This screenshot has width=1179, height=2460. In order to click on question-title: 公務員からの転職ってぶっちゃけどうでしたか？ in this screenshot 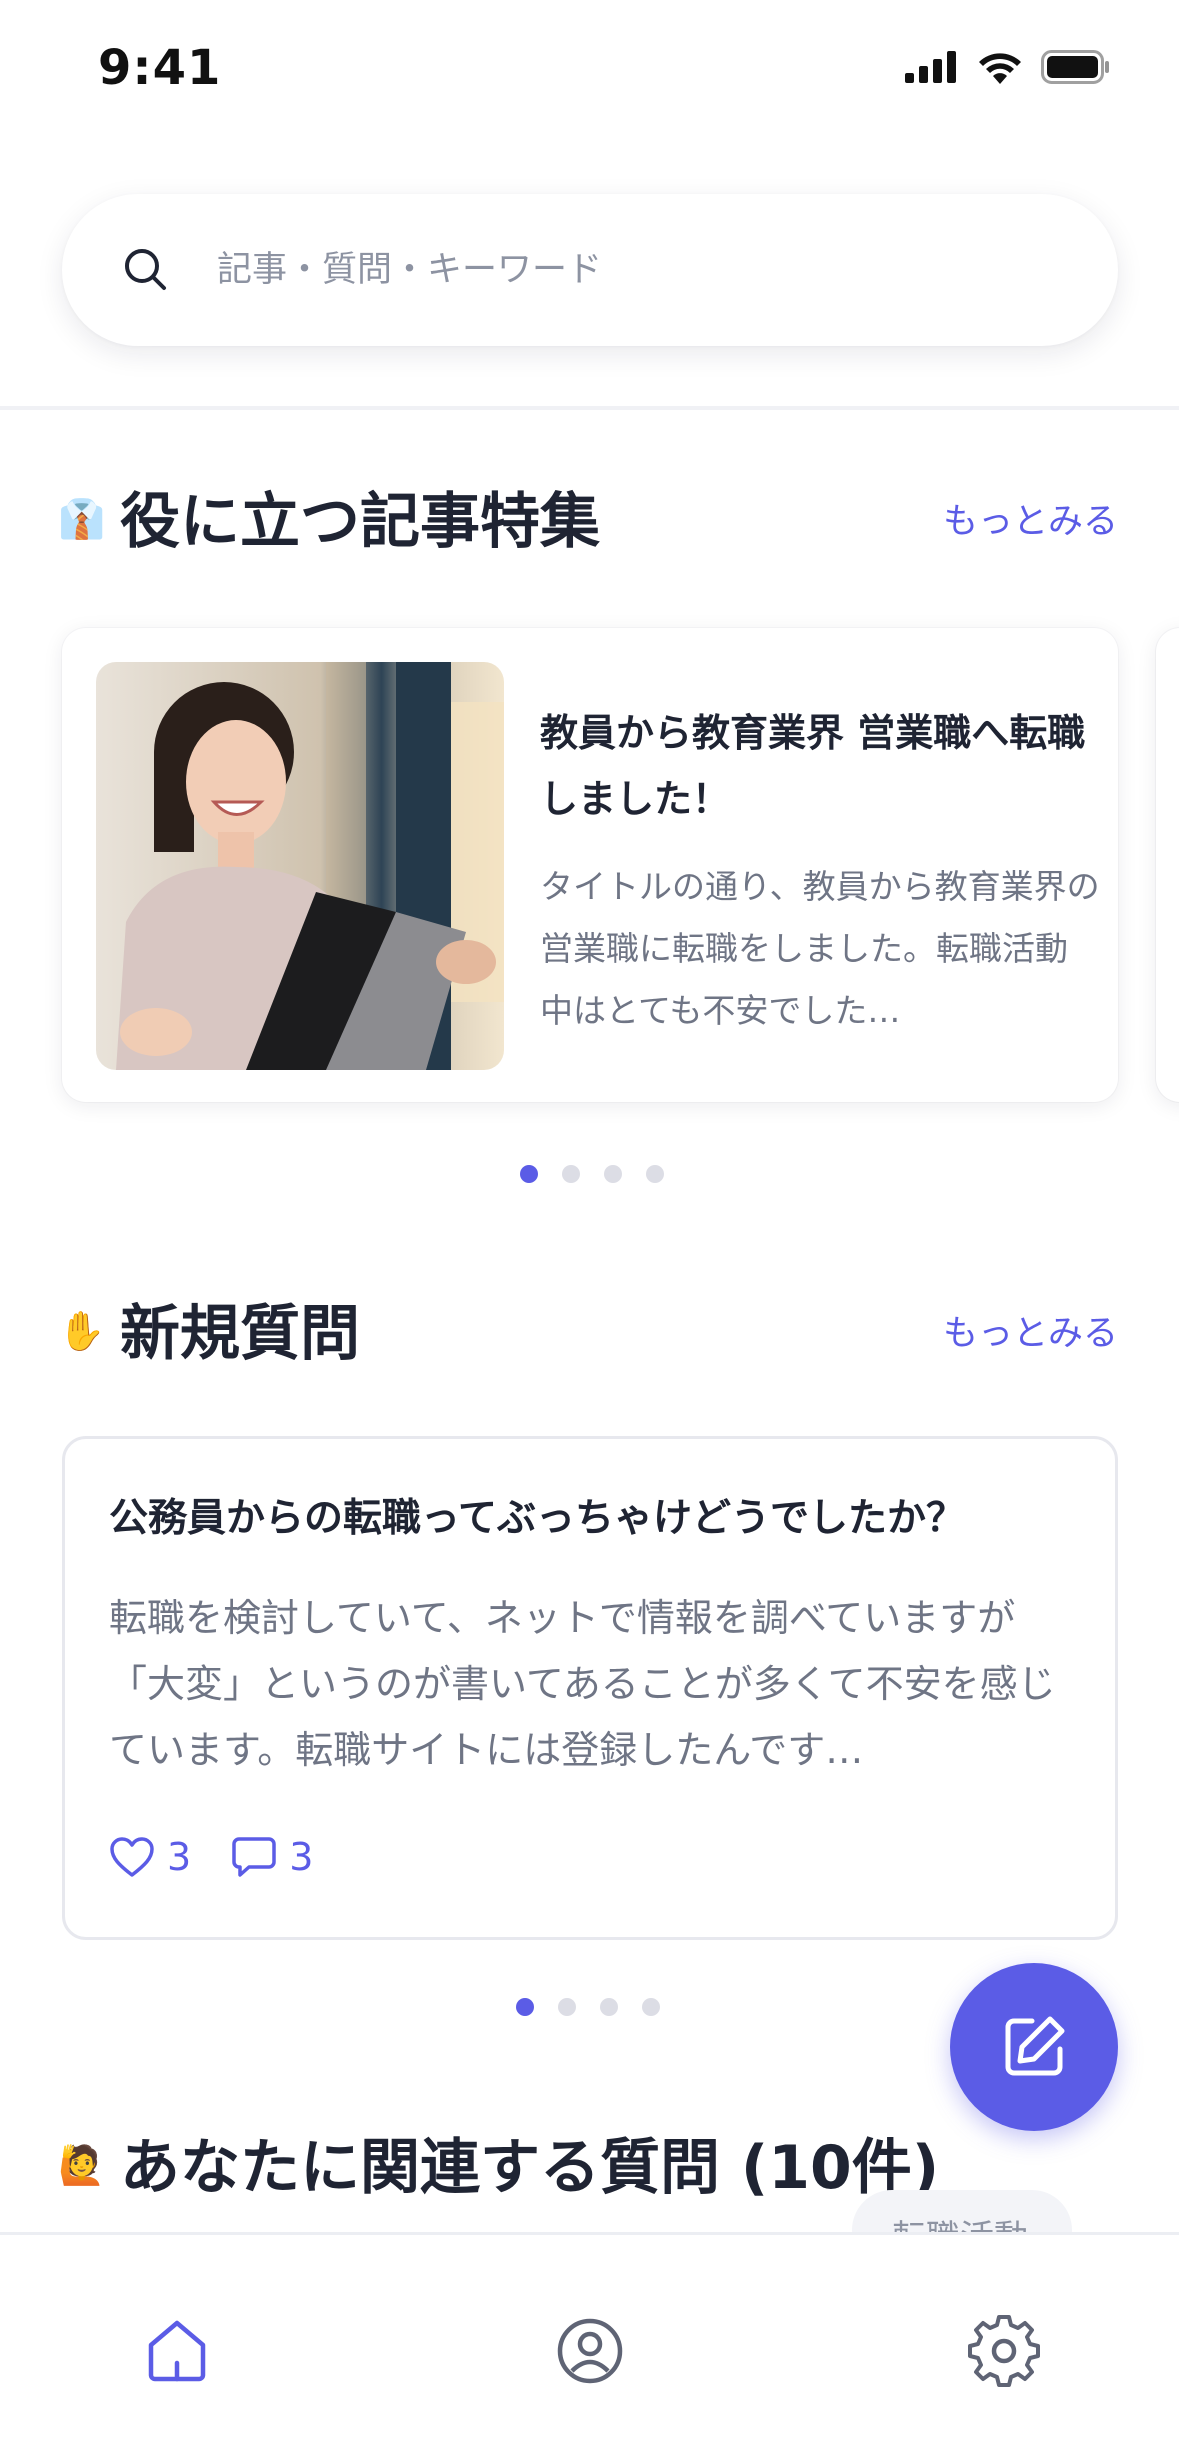, I will do `click(537, 1518)`.